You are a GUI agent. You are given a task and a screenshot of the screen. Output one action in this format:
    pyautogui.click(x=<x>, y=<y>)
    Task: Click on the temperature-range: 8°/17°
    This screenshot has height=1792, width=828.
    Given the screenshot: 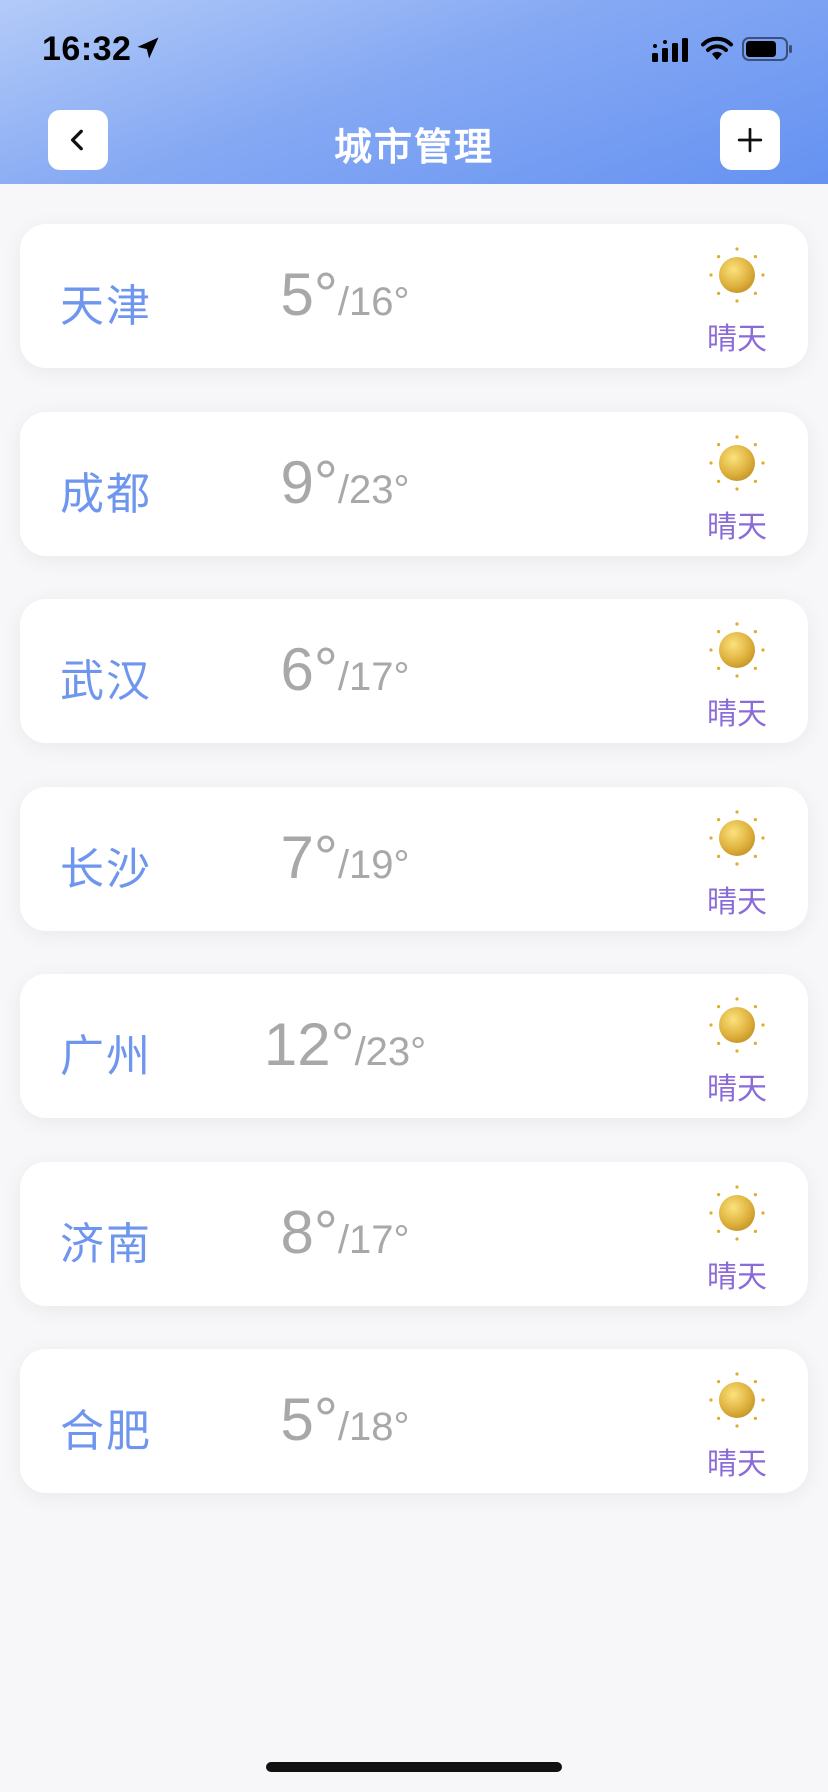 What is the action you would take?
    pyautogui.click(x=345, y=1232)
    